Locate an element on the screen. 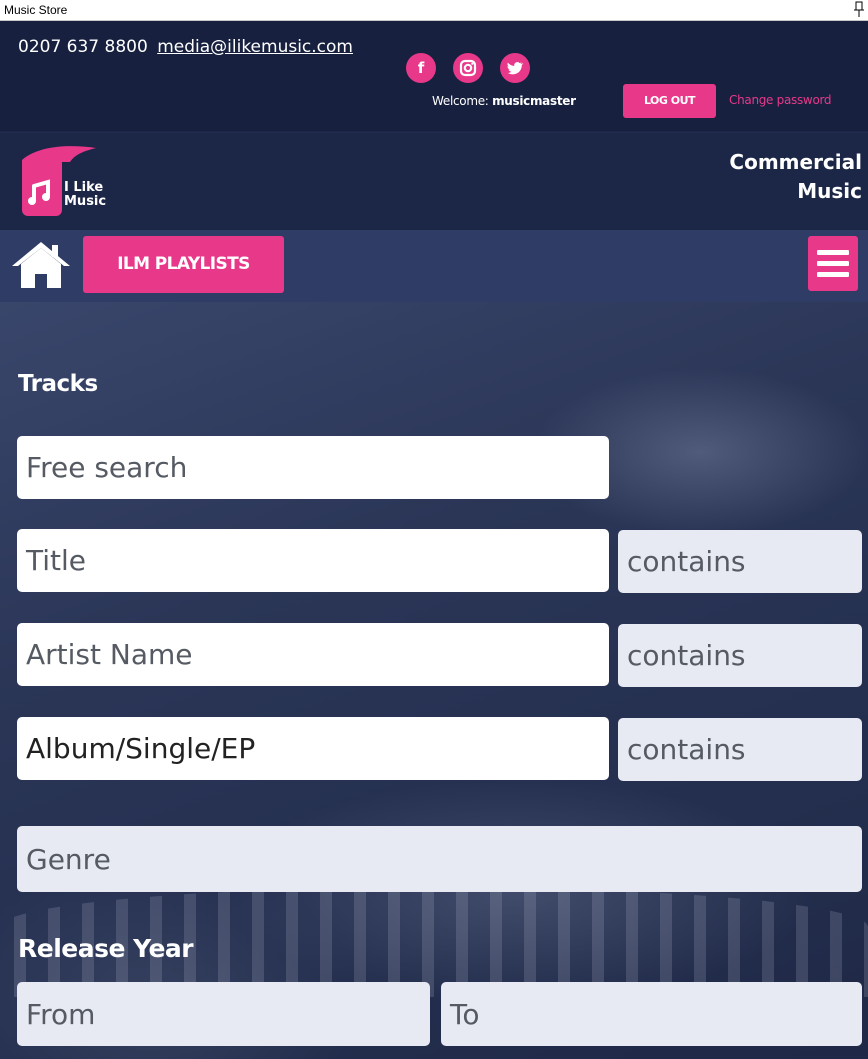 The width and height of the screenshot is (868, 1059). email-link: media@ilikemusic.com is located at coordinates (255, 47).